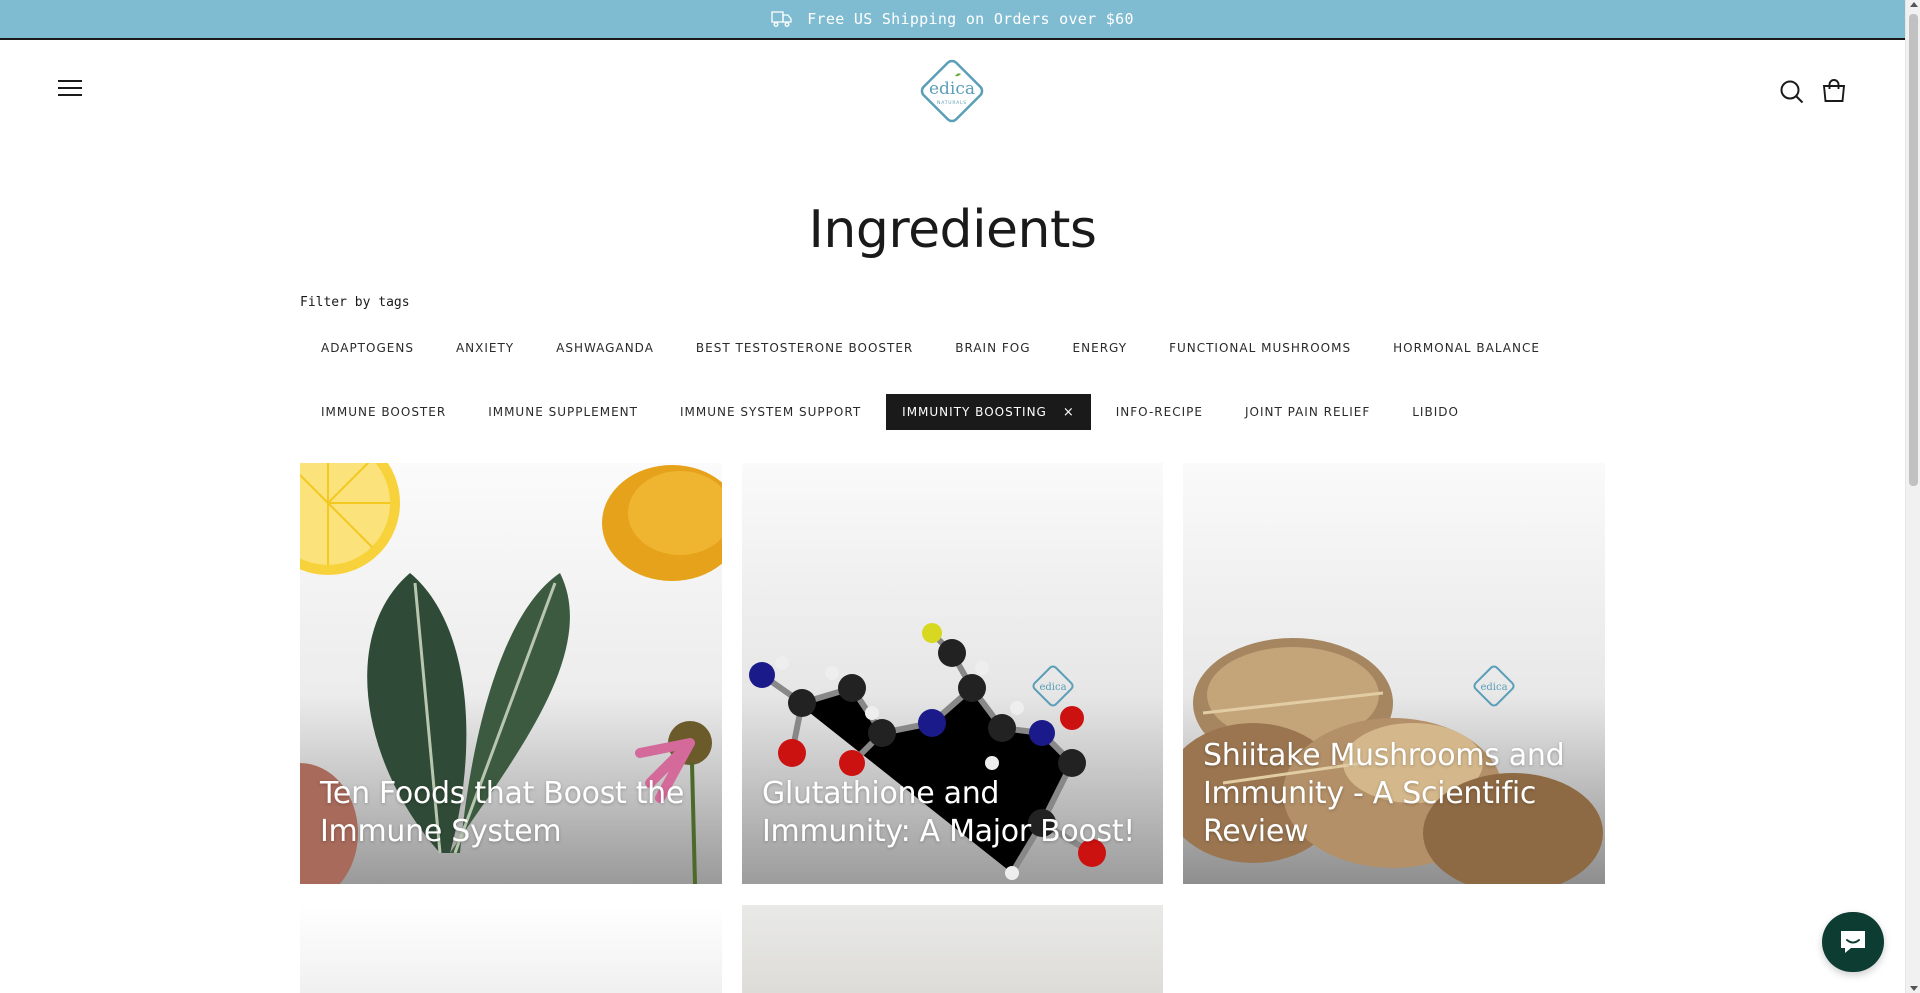 Image resolution: width=1920 pixels, height=993 pixels. Describe the element at coordinates (952, 103) in the screenshot. I see `logo-subtext: NATURALS` at that location.